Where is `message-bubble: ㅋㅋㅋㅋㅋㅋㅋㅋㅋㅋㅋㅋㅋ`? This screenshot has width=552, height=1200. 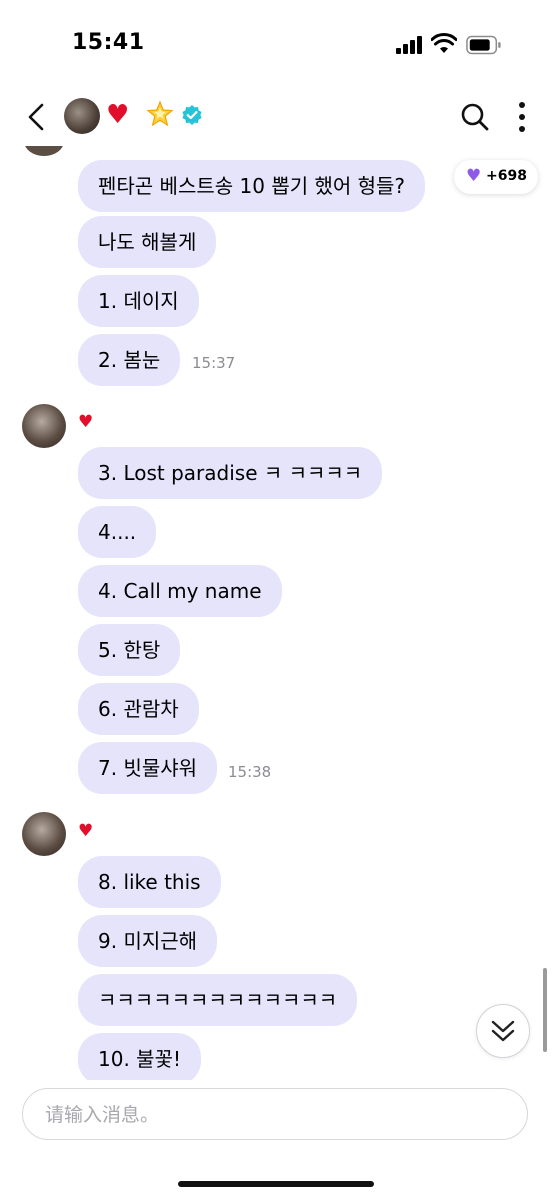 message-bubble: ㅋㅋㅋㅋㅋㅋㅋㅋㅋㅋㅋㅋㅋ is located at coordinates (218, 1000).